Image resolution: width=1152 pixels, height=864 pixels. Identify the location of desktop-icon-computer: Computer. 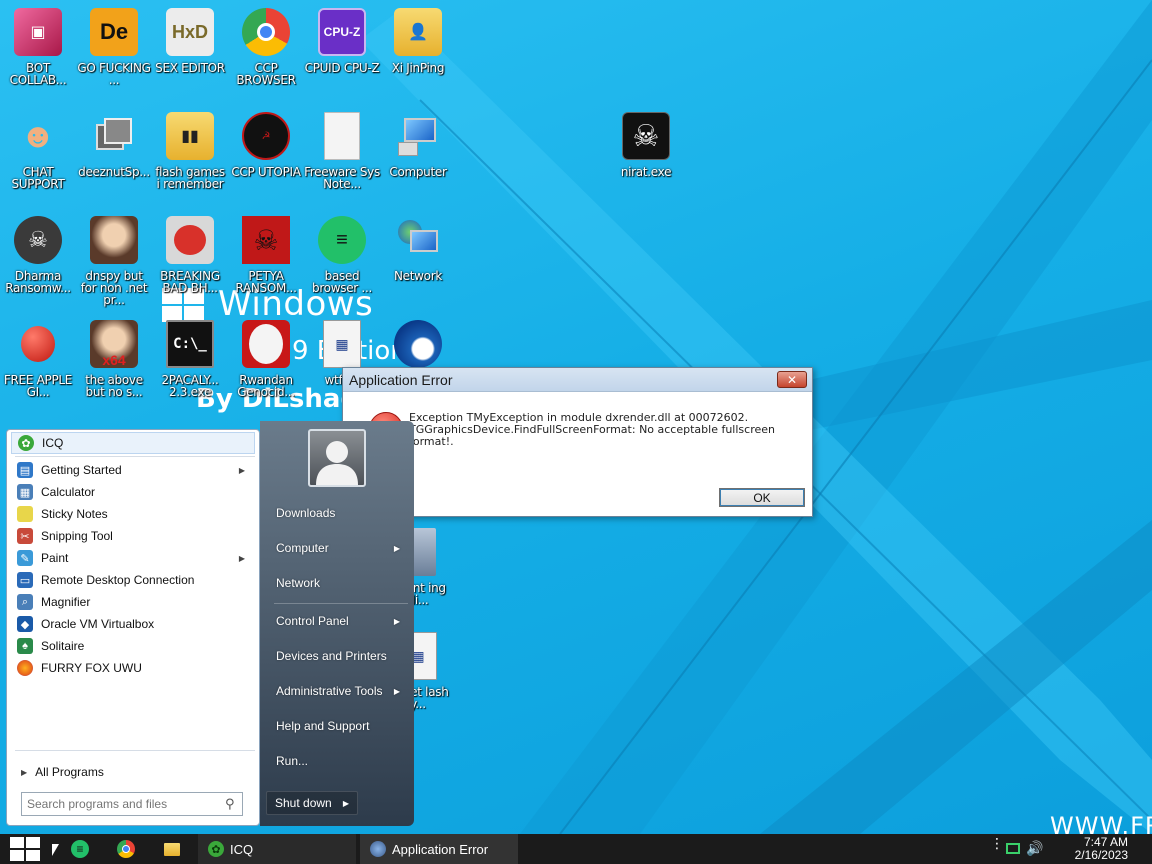
(418, 154).